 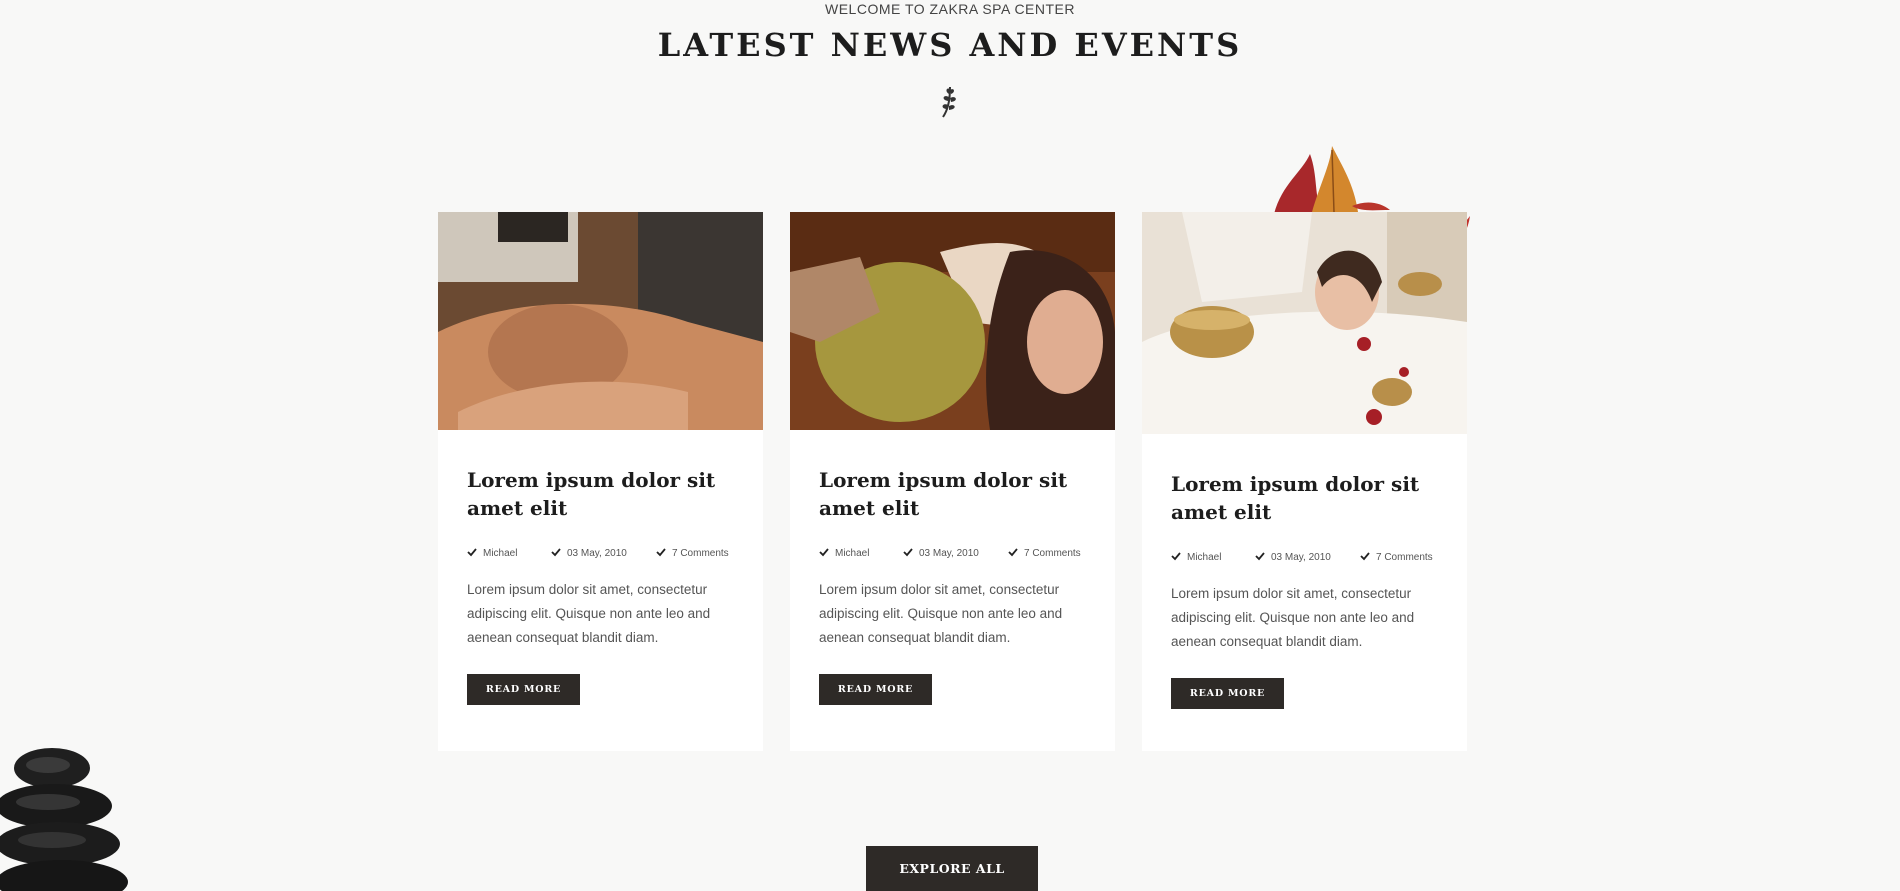 What do you see at coordinates (952, 321) in the screenshot?
I see `clay-body-mask-photo` at bounding box center [952, 321].